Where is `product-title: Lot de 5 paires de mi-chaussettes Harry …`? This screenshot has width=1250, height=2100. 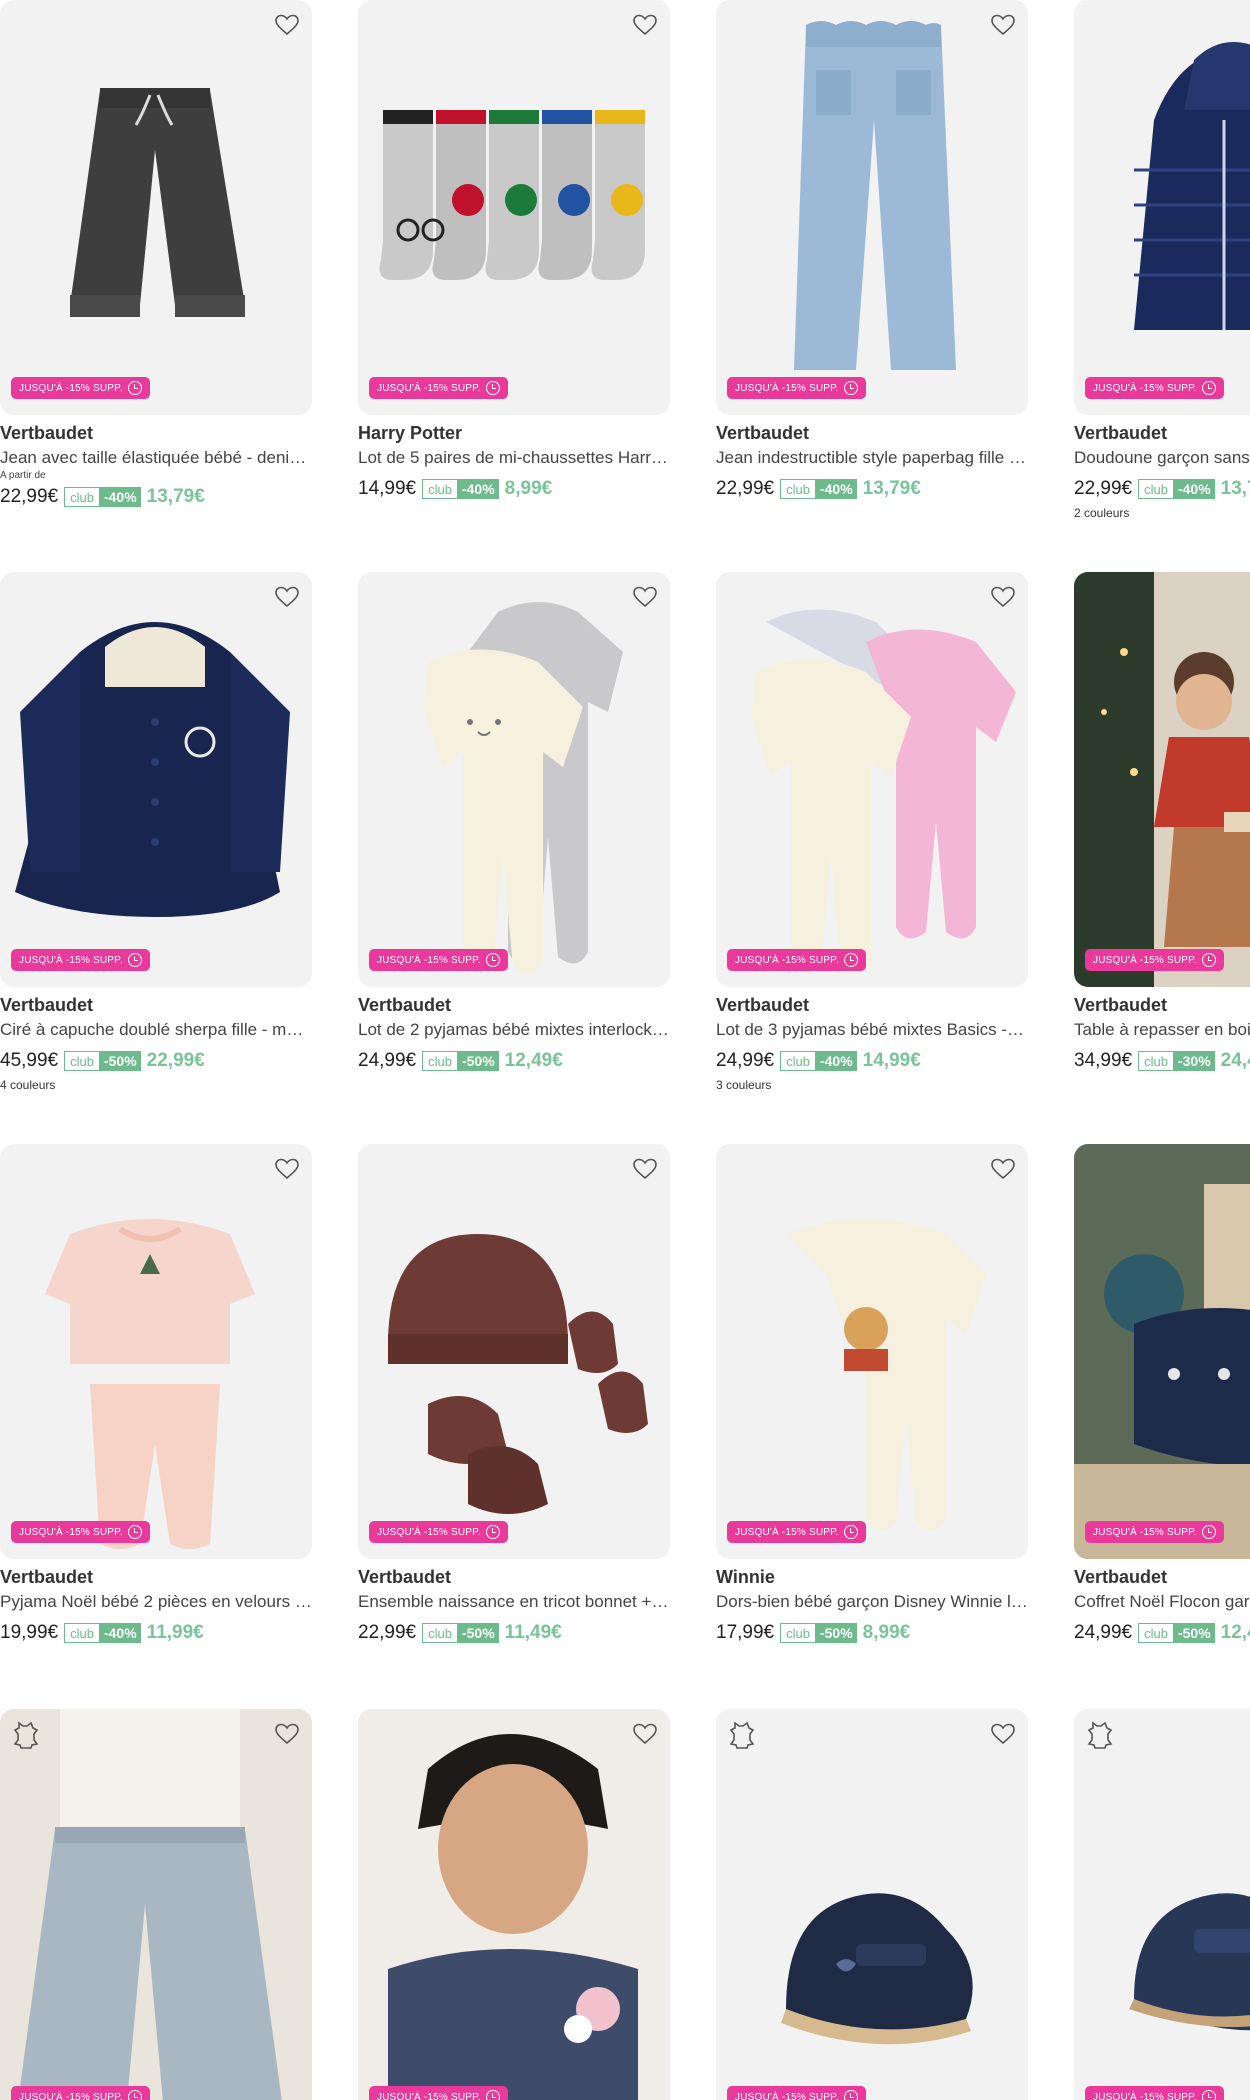 product-title: Lot de 5 paires de mi-chaussettes Harry … is located at coordinates (514, 458).